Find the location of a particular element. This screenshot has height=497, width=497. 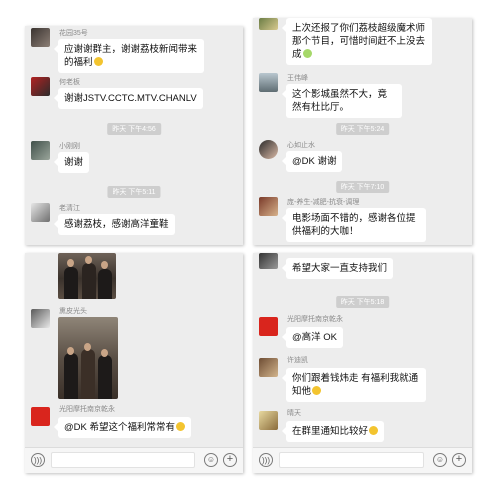

message-bubble: @DK 谢谢 is located at coordinates (312, 161).